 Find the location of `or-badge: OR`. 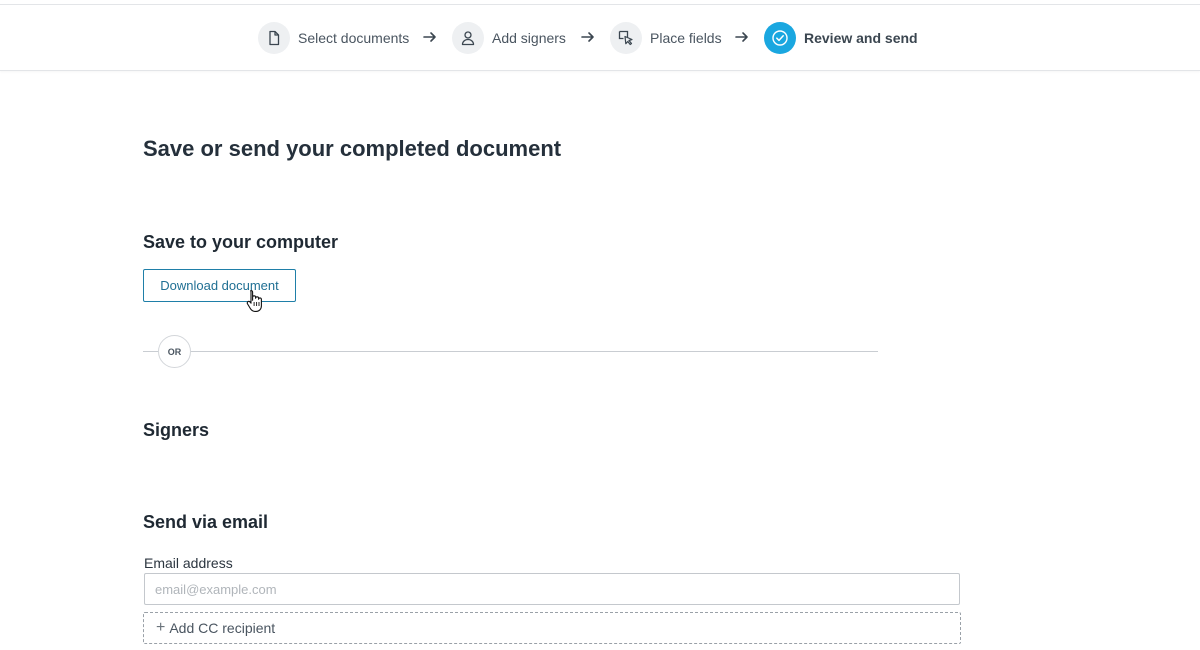

or-badge: OR is located at coordinates (174, 351).